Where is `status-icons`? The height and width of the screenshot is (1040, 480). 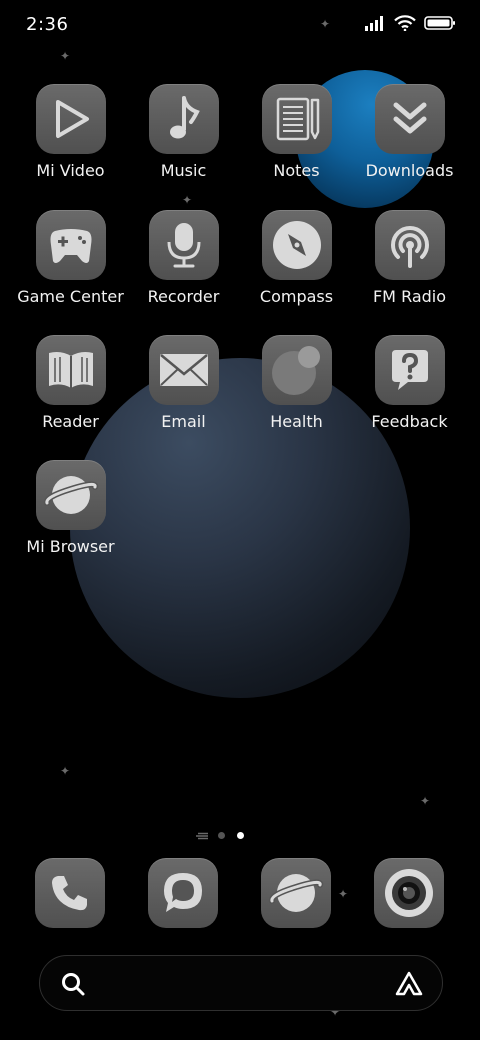 status-icons is located at coordinates (410, 23).